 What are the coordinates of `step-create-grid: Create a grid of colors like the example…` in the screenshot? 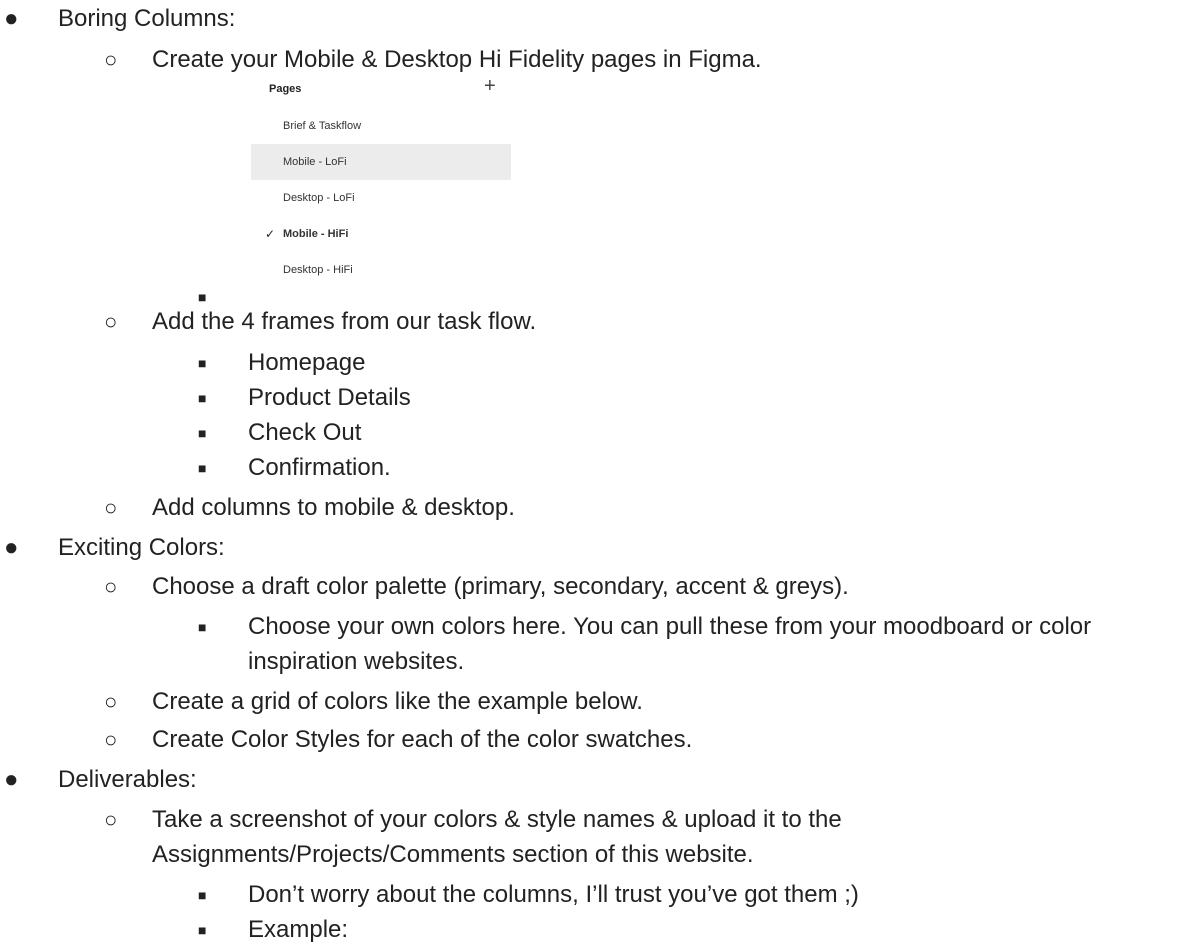 It's located at (397, 701).